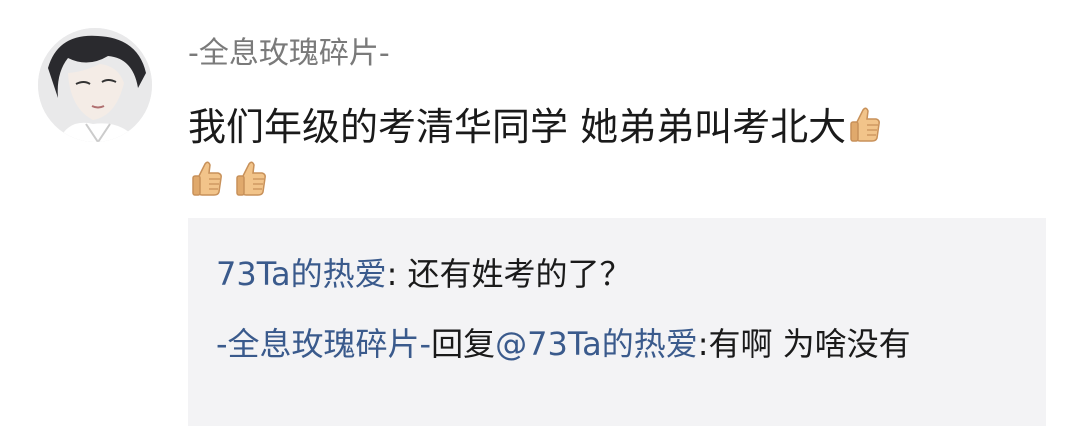 The height and width of the screenshot is (426, 1080). Describe the element at coordinates (463, 344) in the screenshot. I see `reply-word: 回复` at that location.